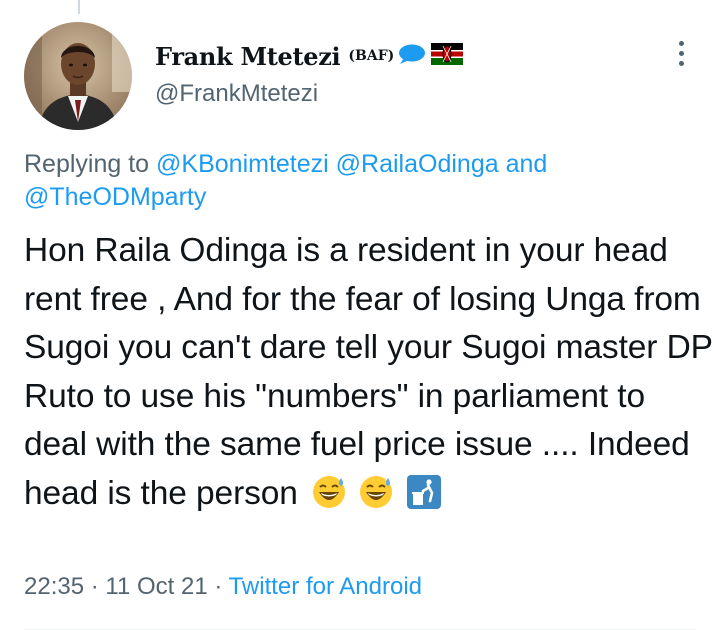 Image resolution: width=720 pixels, height=630 pixels. I want to click on reply-prefix: Replying to, so click(87, 164).